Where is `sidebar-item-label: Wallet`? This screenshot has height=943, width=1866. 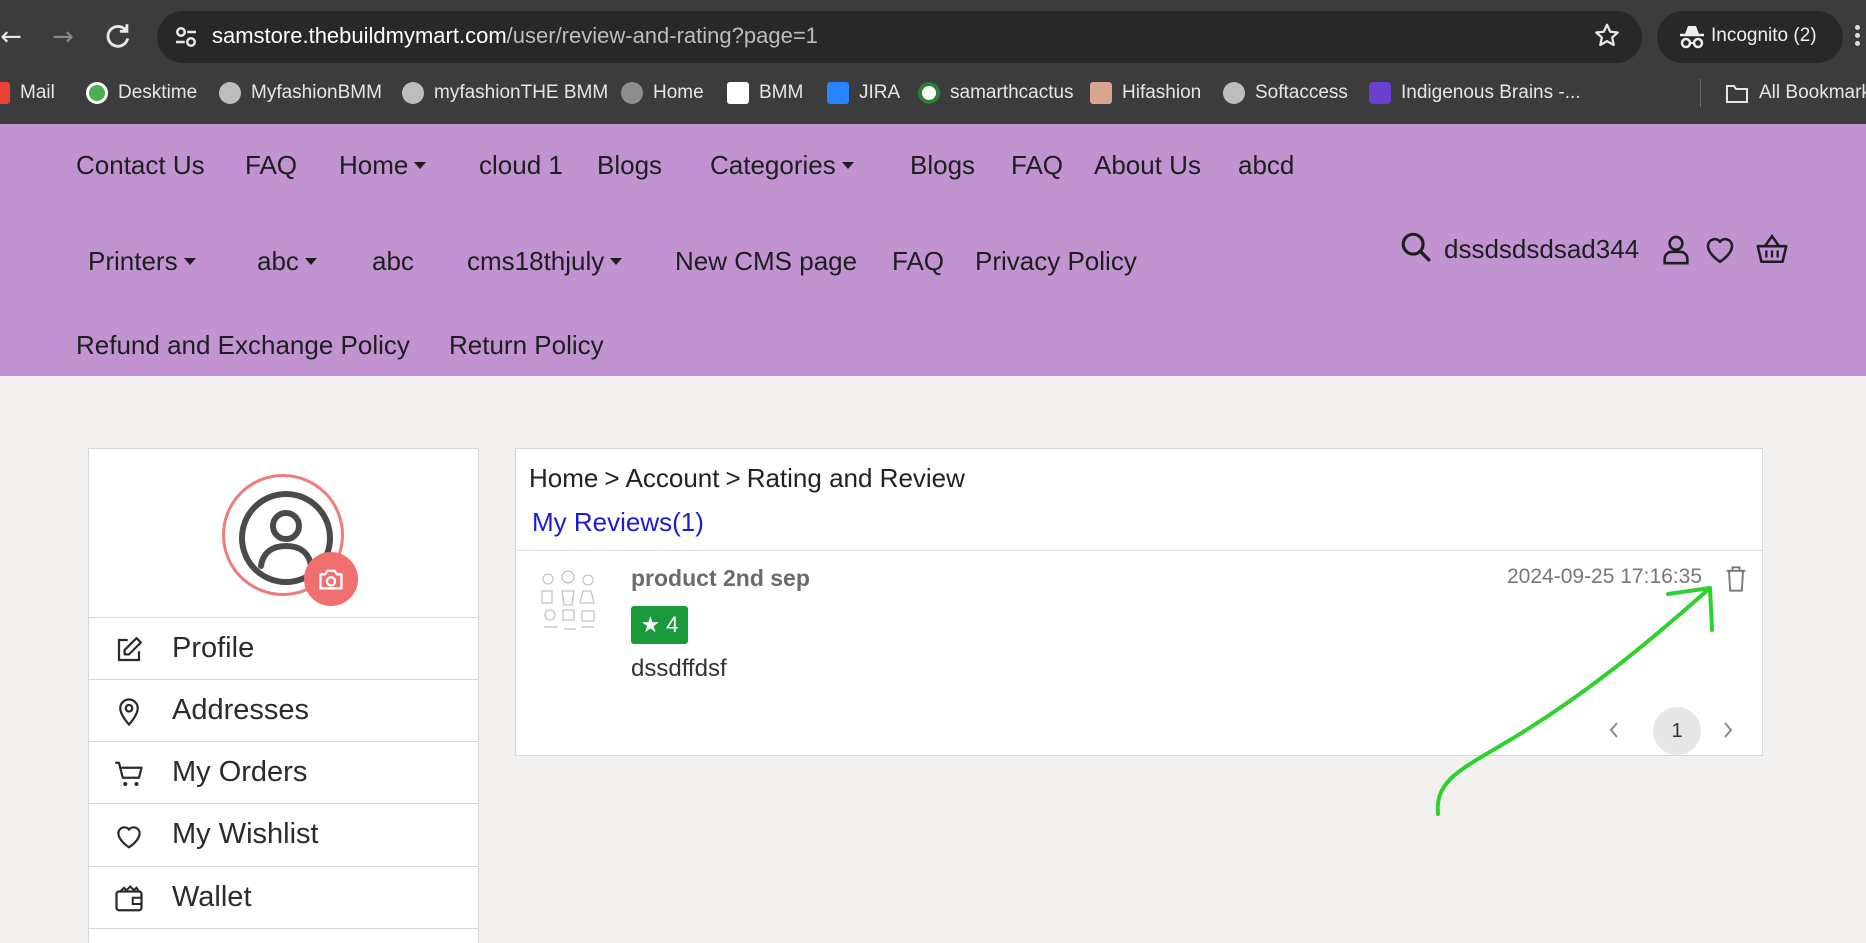
sidebar-item-label: Wallet is located at coordinates (212, 897).